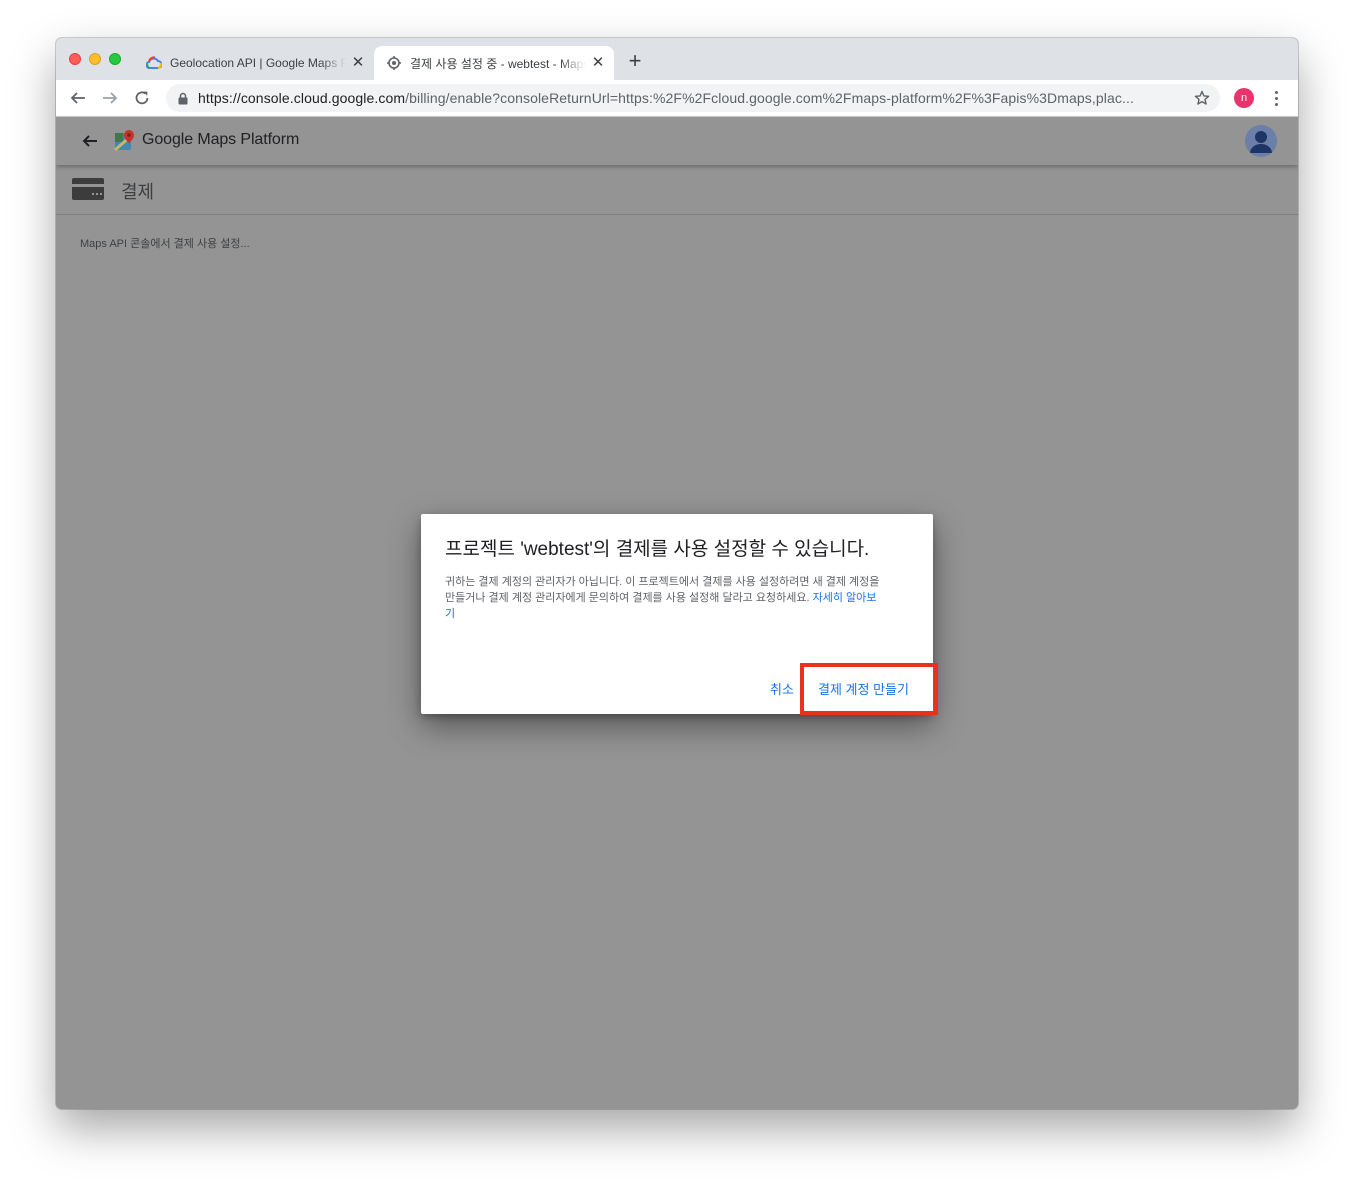  What do you see at coordinates (1202, 98) in the screenshot?
I see `bookmark-star-icon` at bounding box center [1202, 98].